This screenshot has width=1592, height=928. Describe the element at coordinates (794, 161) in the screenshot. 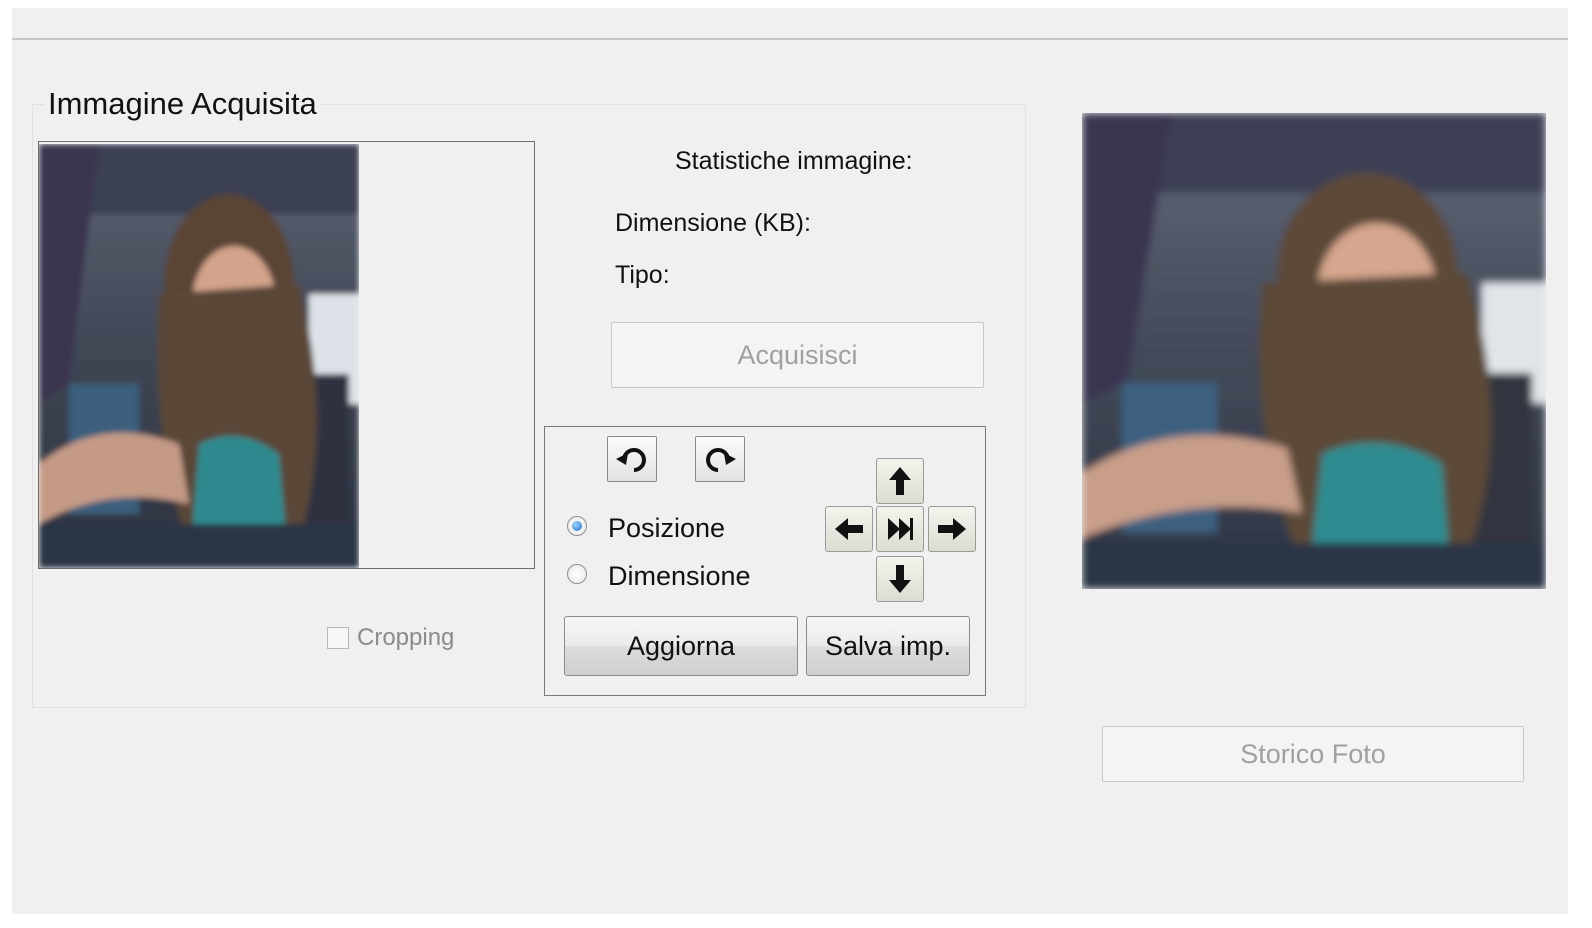

I see `stats-heading: Statistiche immagine:` at that location.